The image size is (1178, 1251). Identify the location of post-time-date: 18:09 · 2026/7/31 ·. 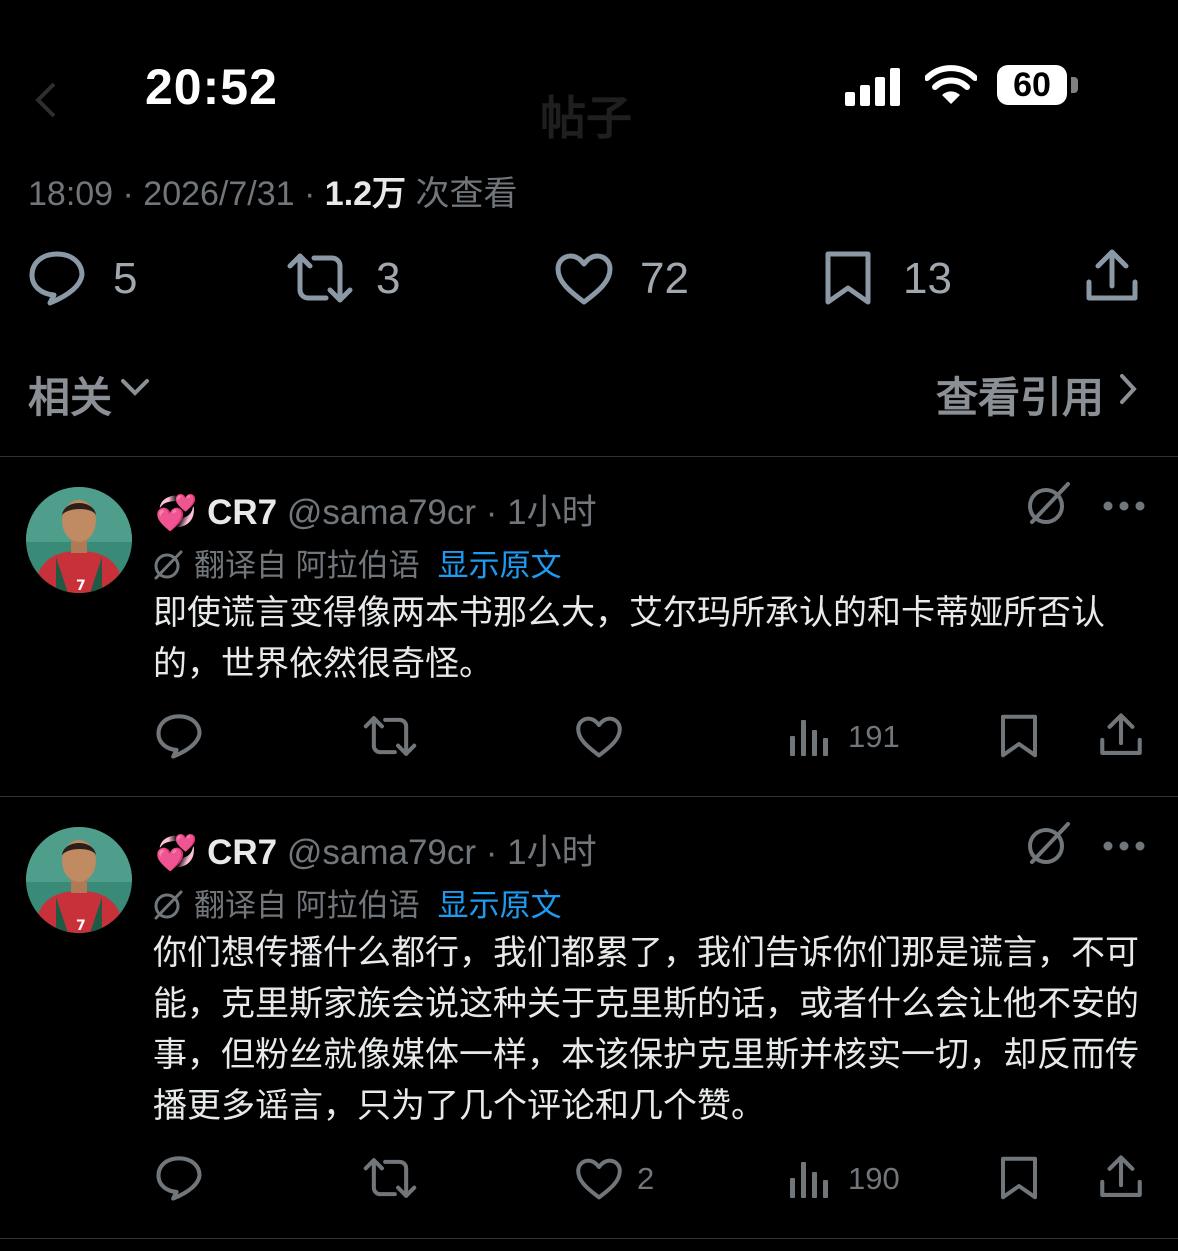
(176, 194).